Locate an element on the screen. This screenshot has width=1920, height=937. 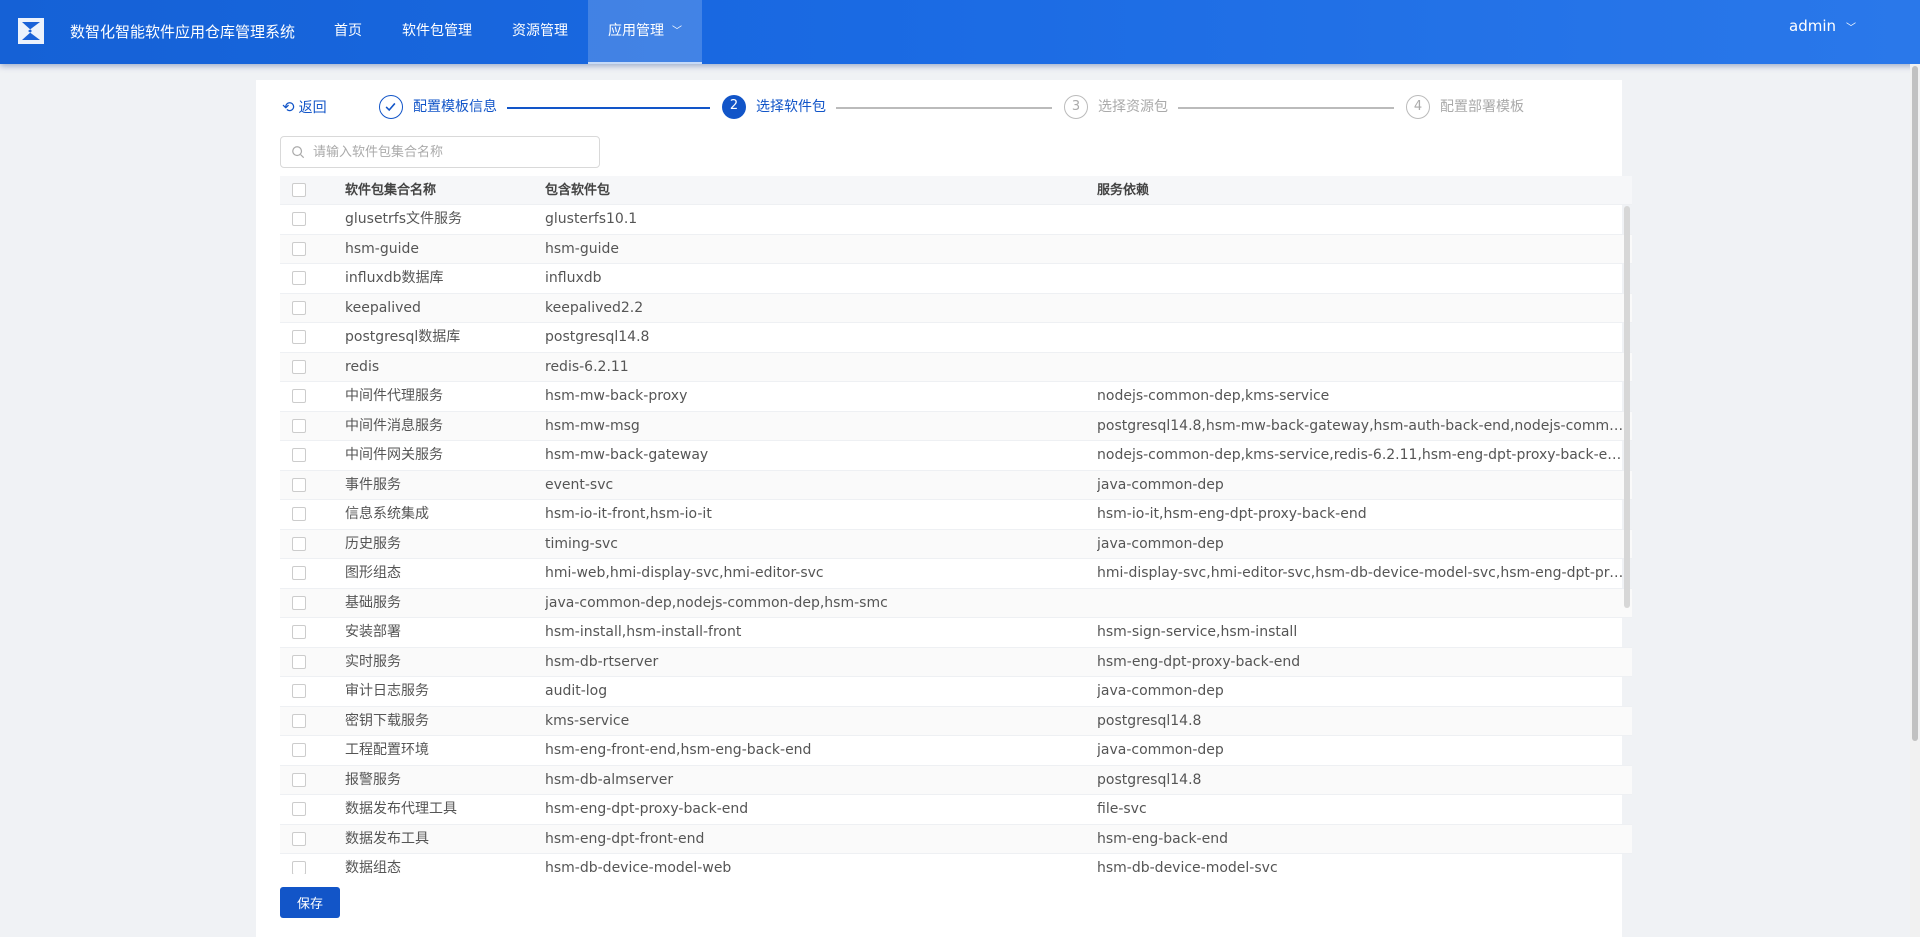
table-row: keepalived keepalived2.2 is located at coordinates (956, 308).